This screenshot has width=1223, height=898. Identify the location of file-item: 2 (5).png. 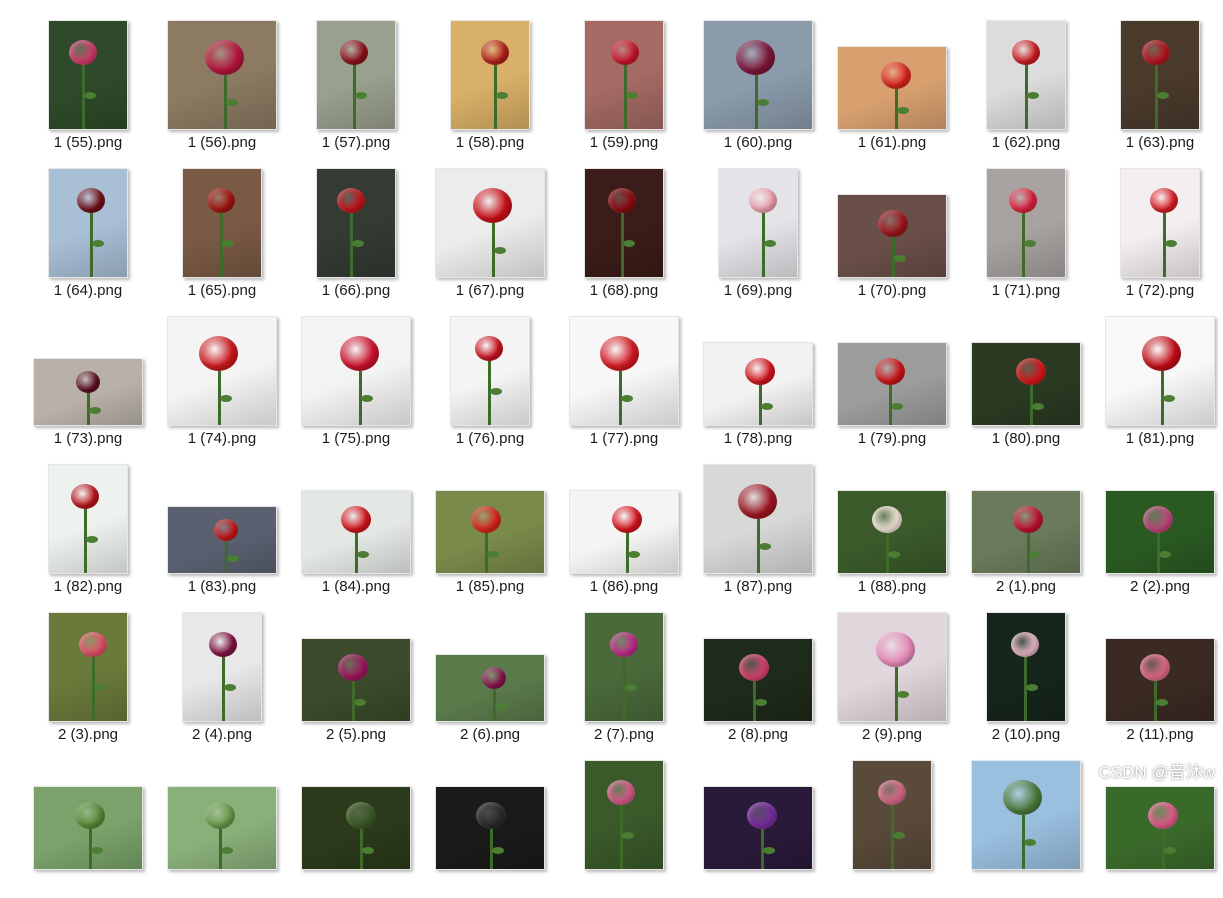
(356, 676).